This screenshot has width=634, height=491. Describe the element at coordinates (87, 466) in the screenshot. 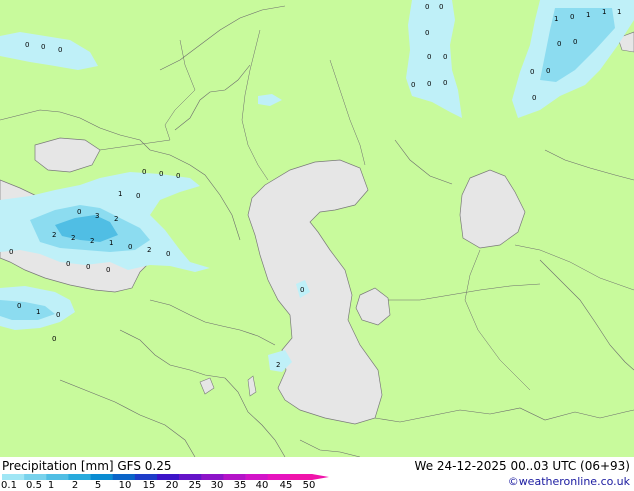

I see `map-title: Precipitation [mm] GFS 0.25` at that location.